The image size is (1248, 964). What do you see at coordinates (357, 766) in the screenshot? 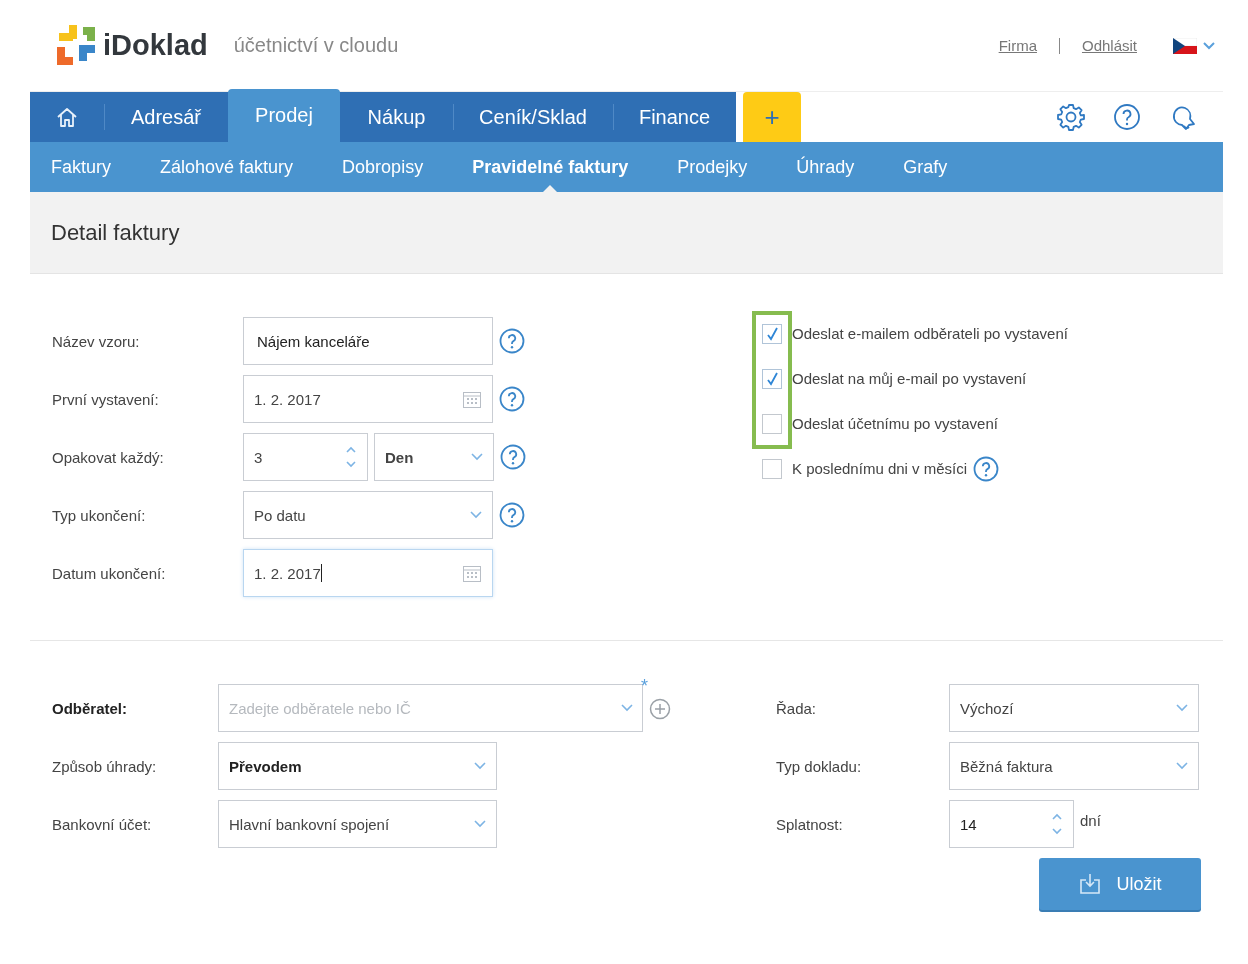
I see `select-field: Převodem` at bounding box center [357, 766].